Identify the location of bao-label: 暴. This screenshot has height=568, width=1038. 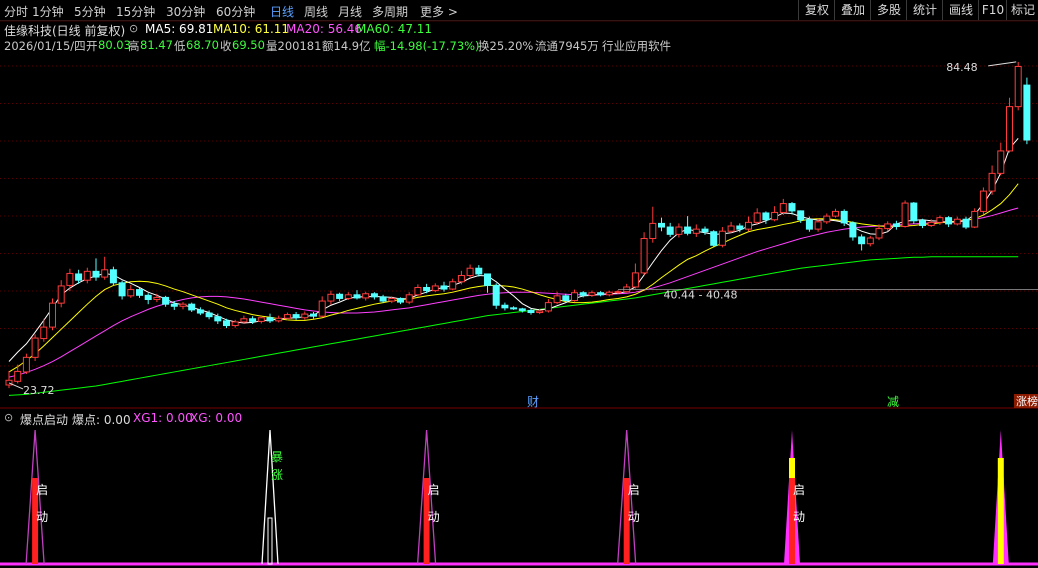
(277, 457).